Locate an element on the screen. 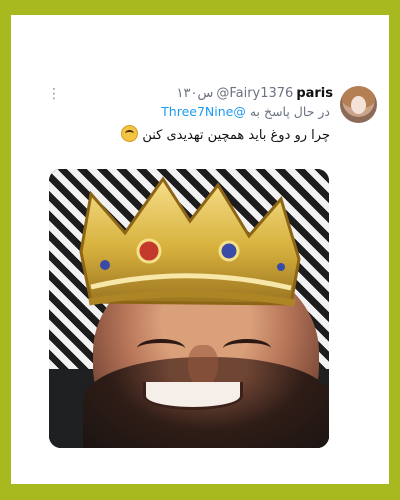 This screenshot has width=400, height=500. reply-prefix: در حال پاسخ به is located at coordinates (289, 111).